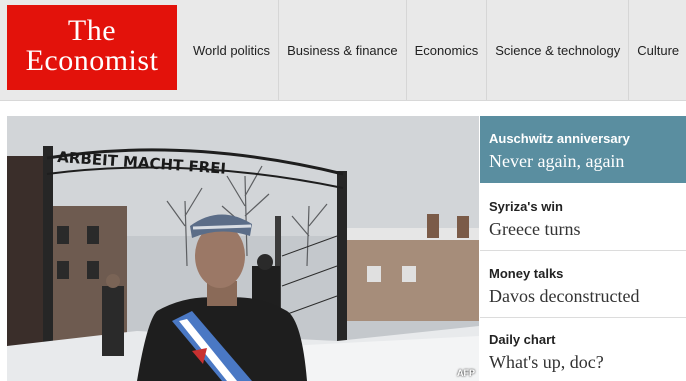  I want to click on nav-economics: Economics, so click(446, 50).